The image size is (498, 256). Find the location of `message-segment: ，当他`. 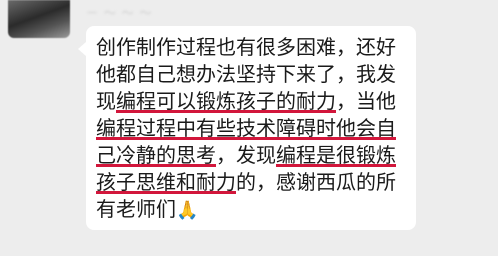

message-segment: ，当他 is located at coordinates (366, 101).